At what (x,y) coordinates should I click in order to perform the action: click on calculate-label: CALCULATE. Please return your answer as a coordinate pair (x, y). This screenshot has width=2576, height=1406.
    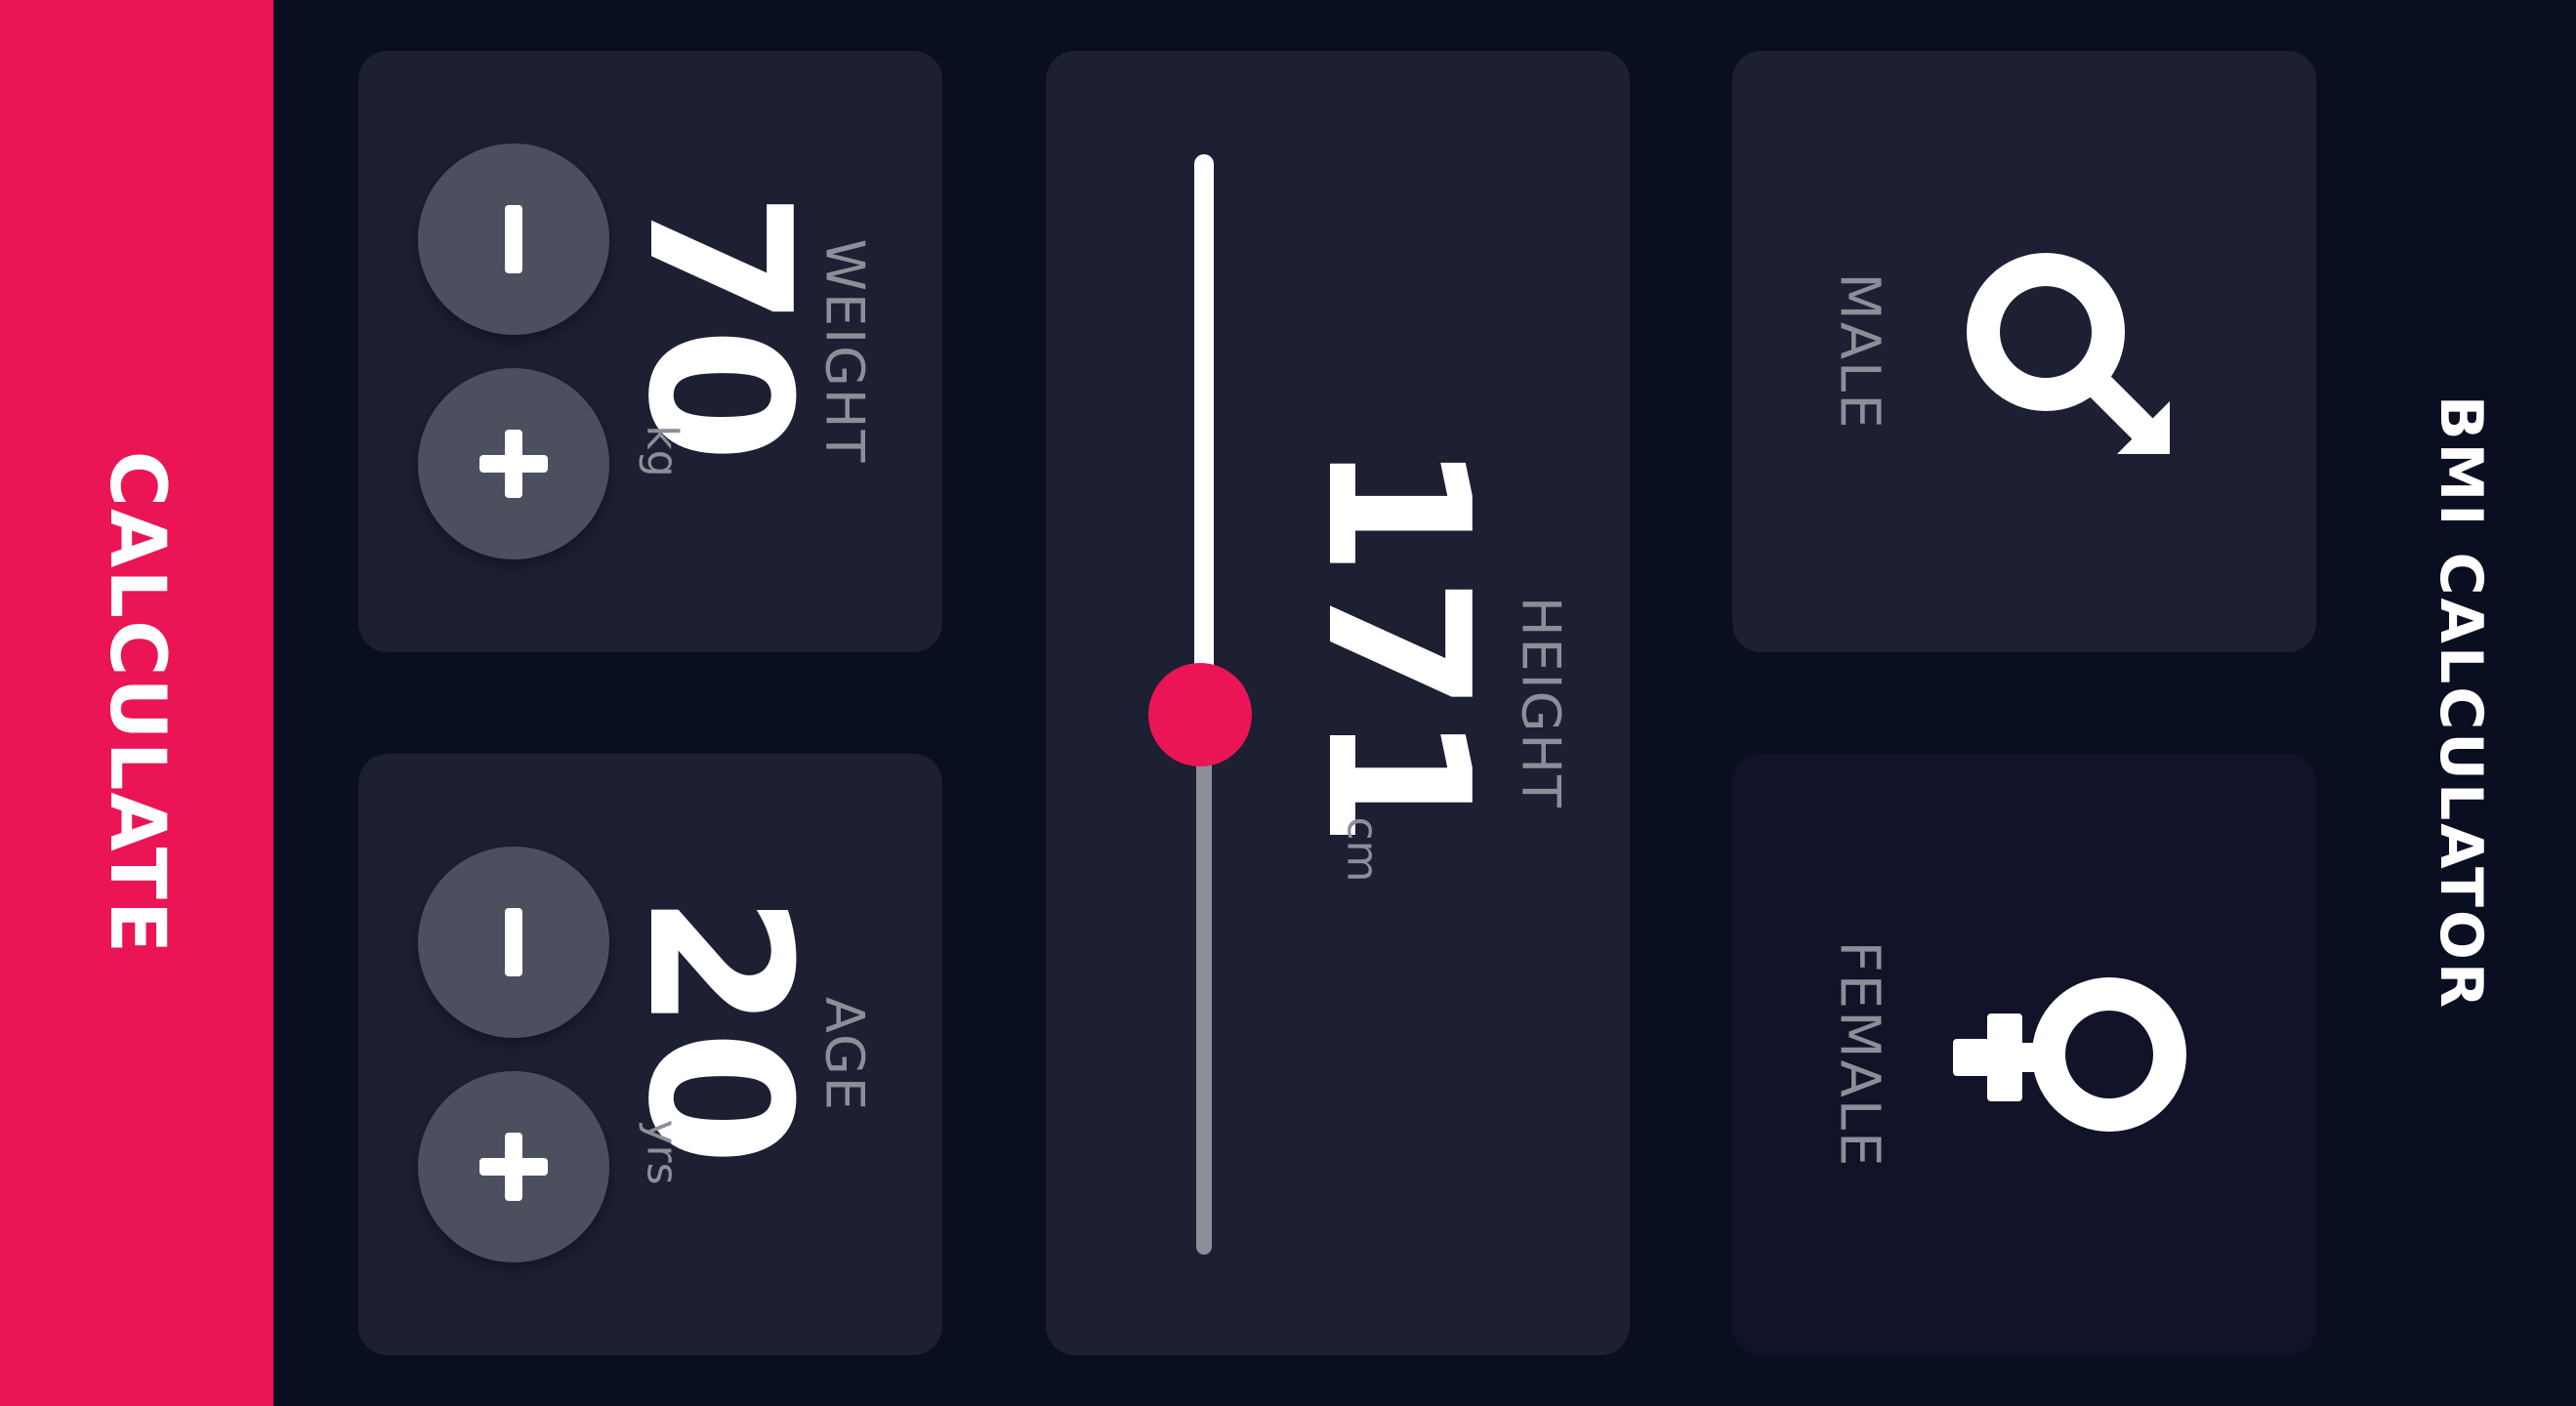
    Looking at the image, I should click on (137, 703).